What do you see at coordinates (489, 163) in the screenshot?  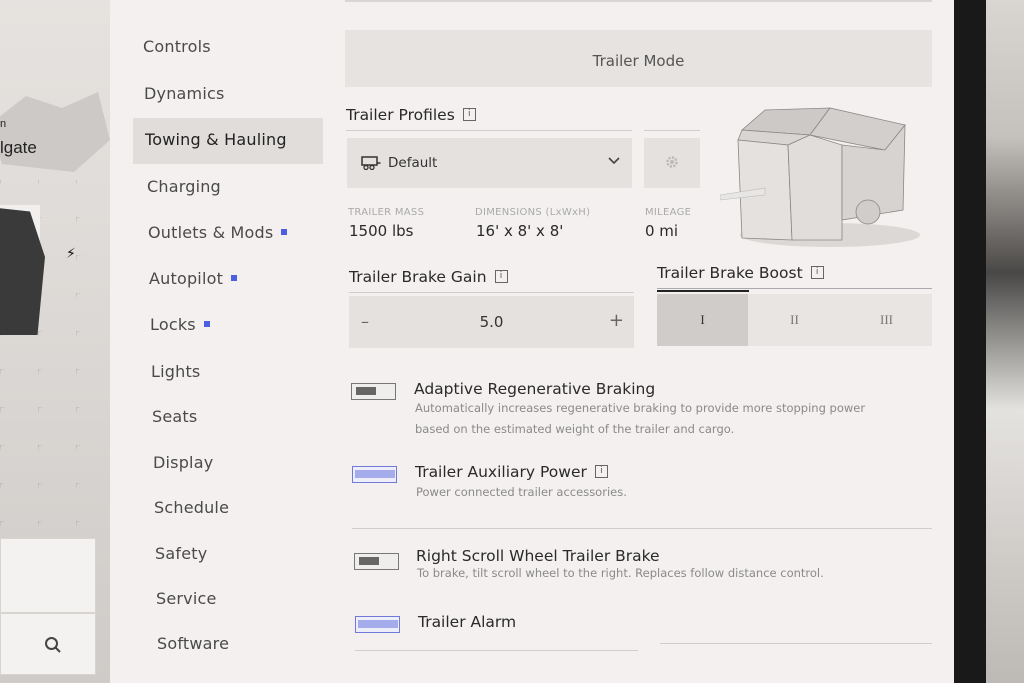 I see `trailer-profile-dropdown: Default` at bounding box center [489, 163].